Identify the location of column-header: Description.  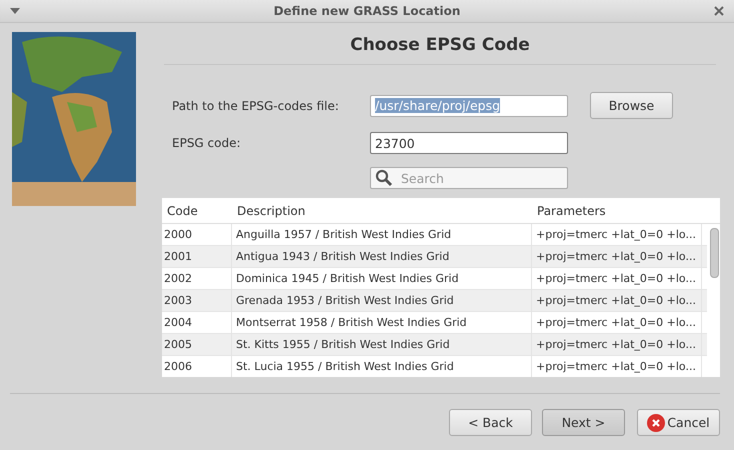
(382, 211).